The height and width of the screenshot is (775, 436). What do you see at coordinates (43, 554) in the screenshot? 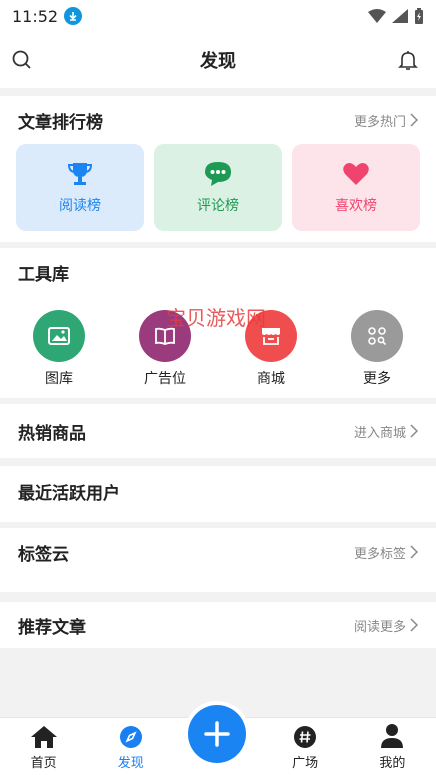
I see `tags-title: 标签云` at bounding box center [43, 554].